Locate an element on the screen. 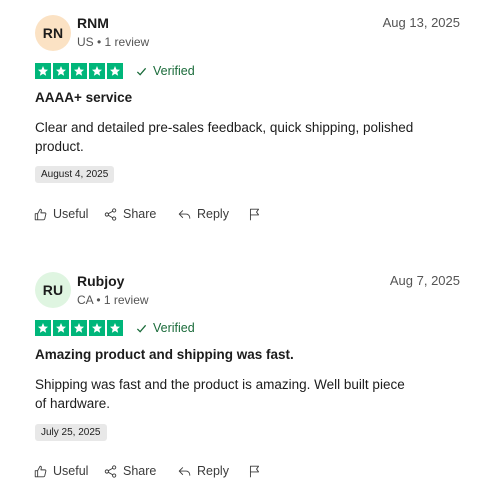 Image resolution: width=502 pixels, height=500 pixels. experience-date: August 4, 2025 is located at coordinates (75, 174).